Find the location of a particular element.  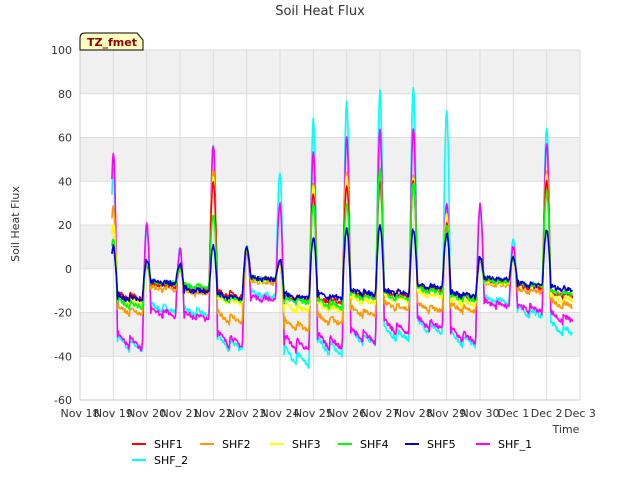

site-tag: TZ_fmet is located at coordinates (111, 41).